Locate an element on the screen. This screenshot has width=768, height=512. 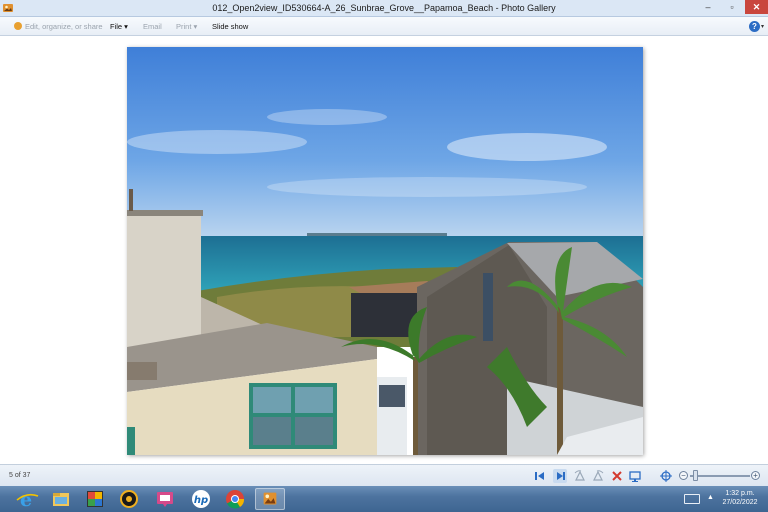
zoom-in-button: + is located at coordinates (755, 475).